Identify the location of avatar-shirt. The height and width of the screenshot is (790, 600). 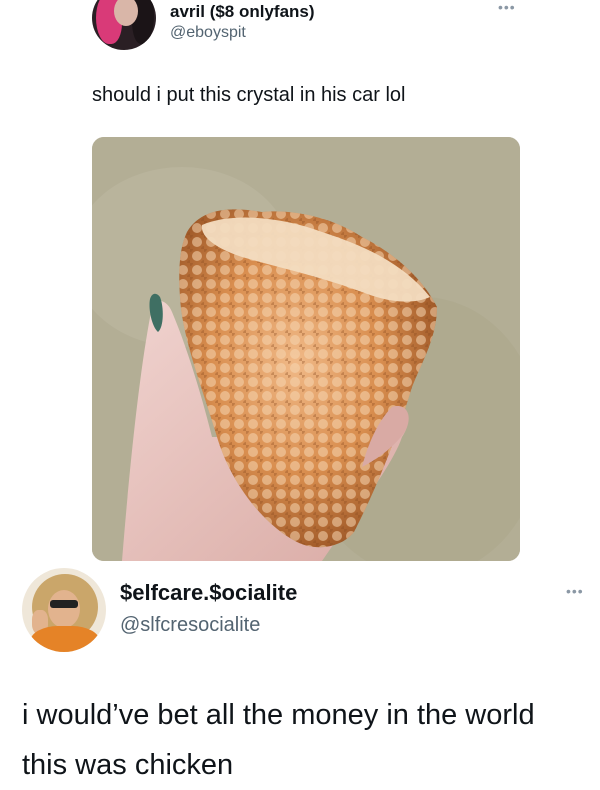
(65, 639).